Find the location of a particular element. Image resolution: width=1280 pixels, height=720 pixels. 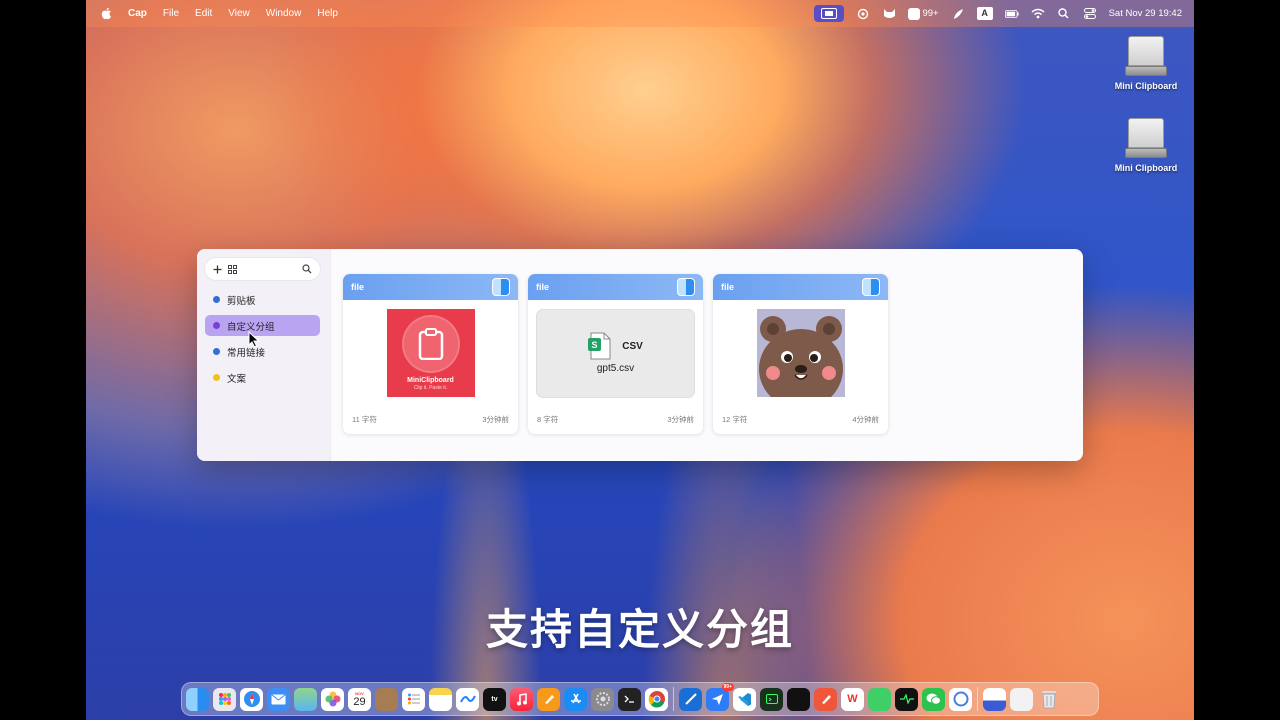

xcode-icon is located at coordinates (690, 699).